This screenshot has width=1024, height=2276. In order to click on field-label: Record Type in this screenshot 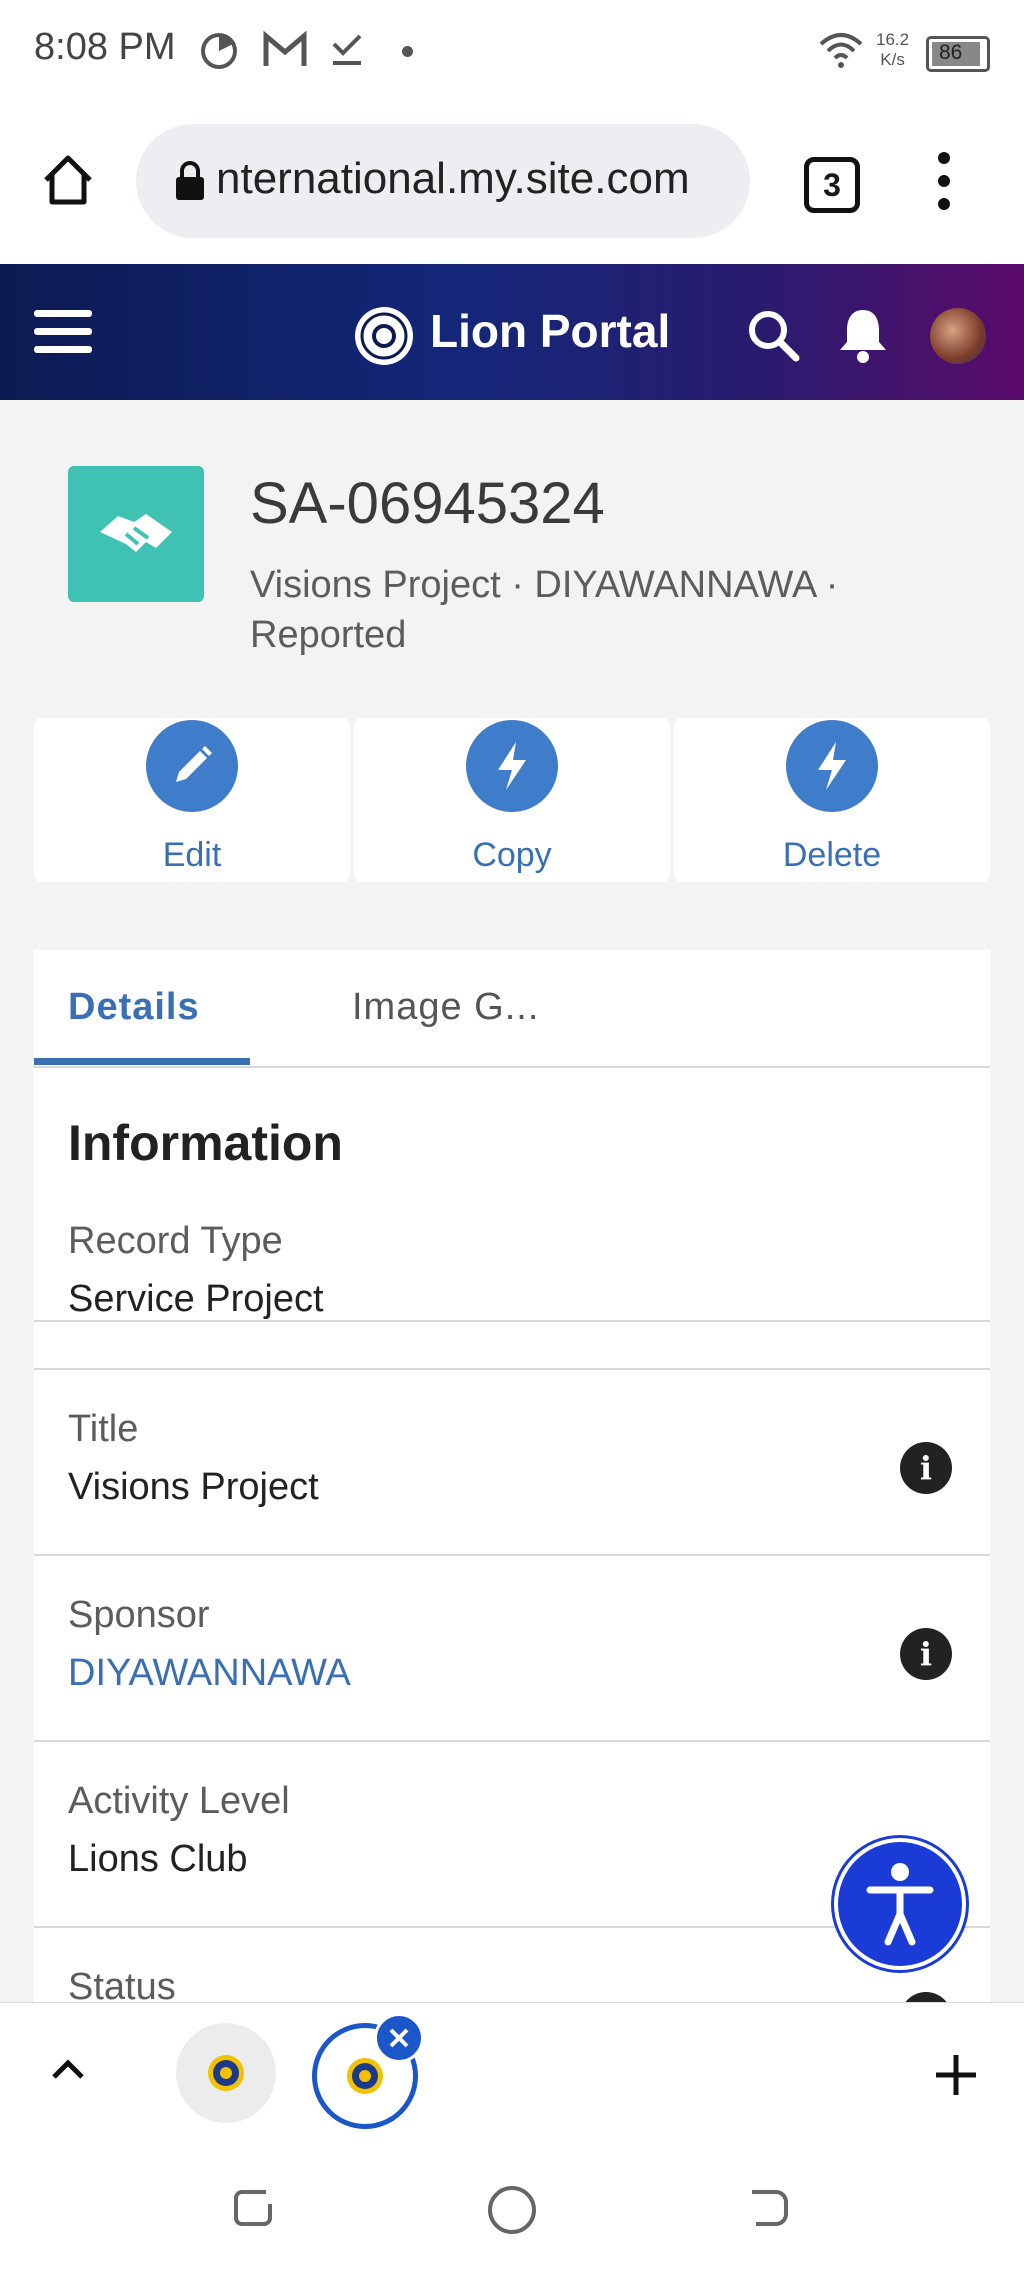, I will do `click(175, 1241)`.